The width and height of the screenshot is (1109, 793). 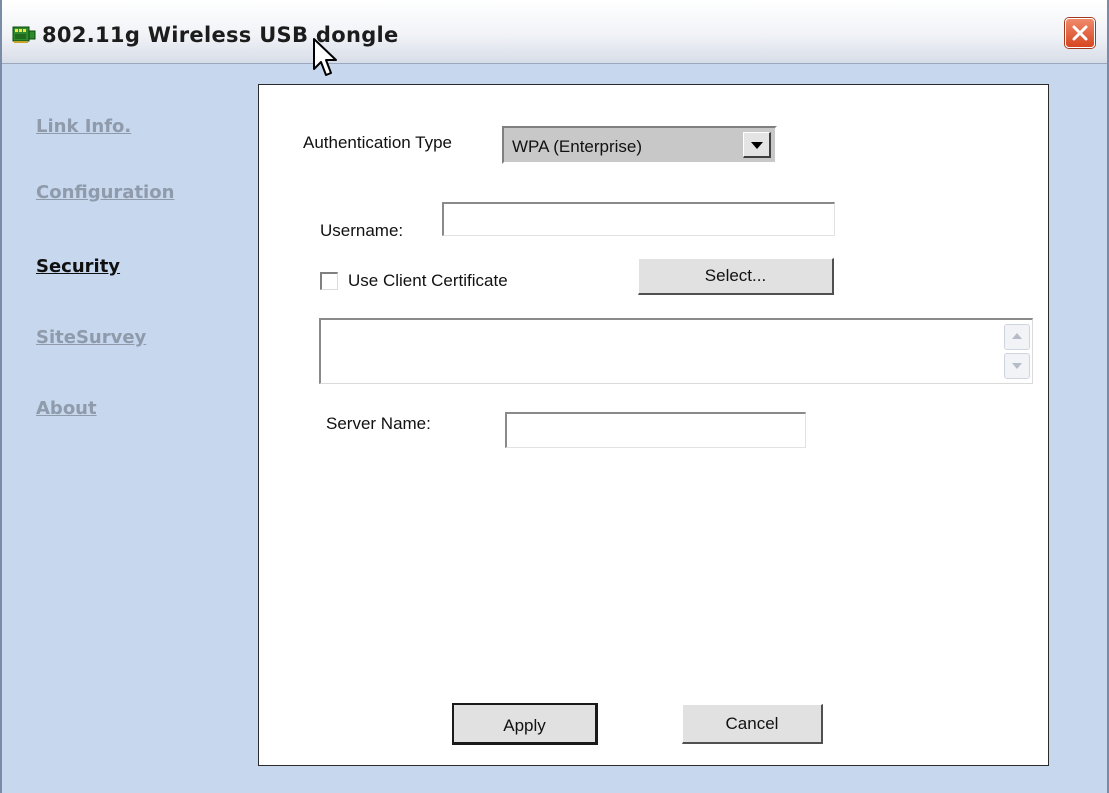 What do you see at coordinates (577, 146) in the screenshot?
I see `auth-type-value: WPA (Enterprise)` at bounding box center [577, 146].